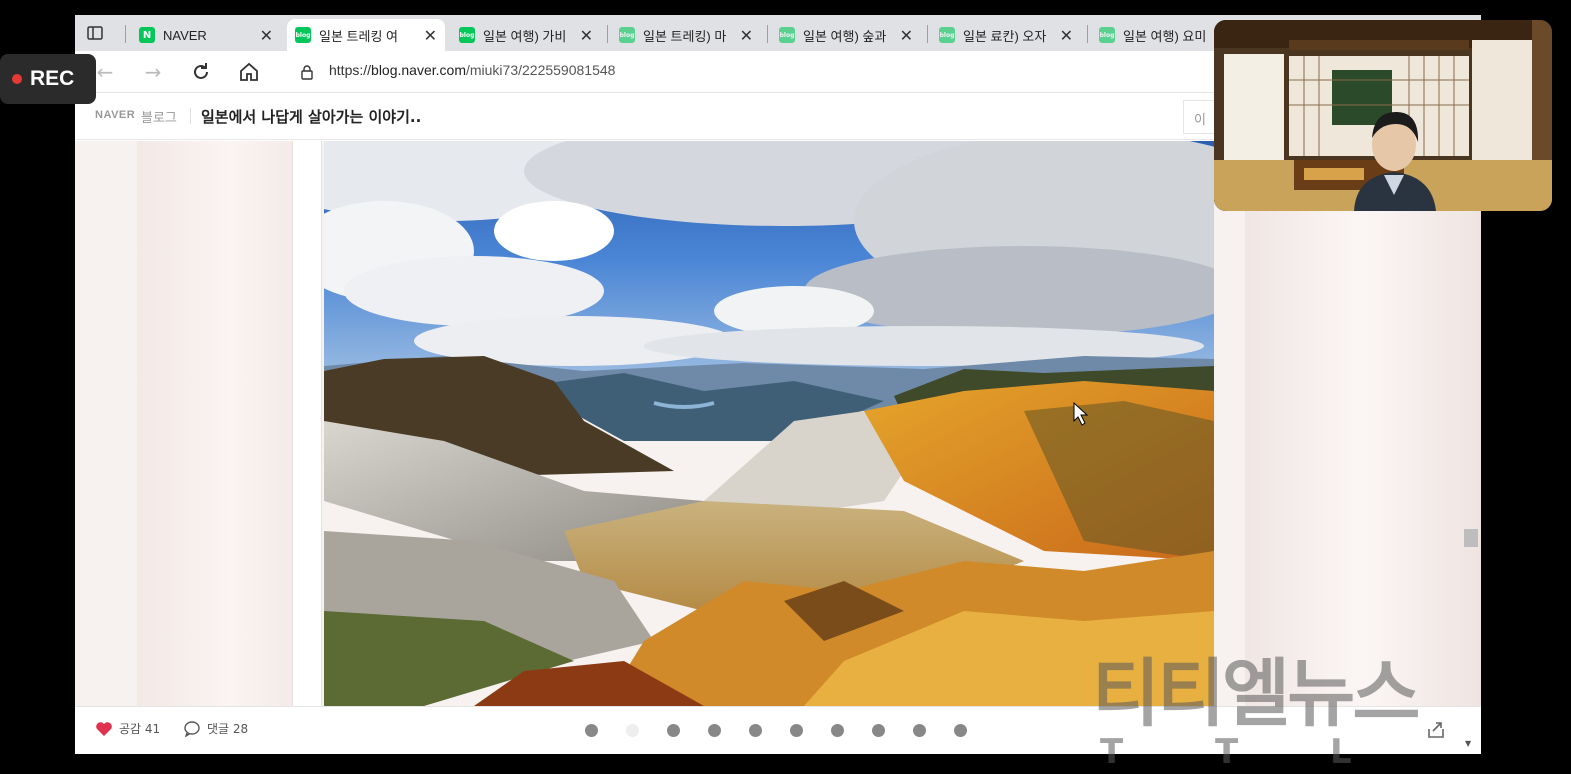  I want to click on record-dot-icon, so click(17, 79).